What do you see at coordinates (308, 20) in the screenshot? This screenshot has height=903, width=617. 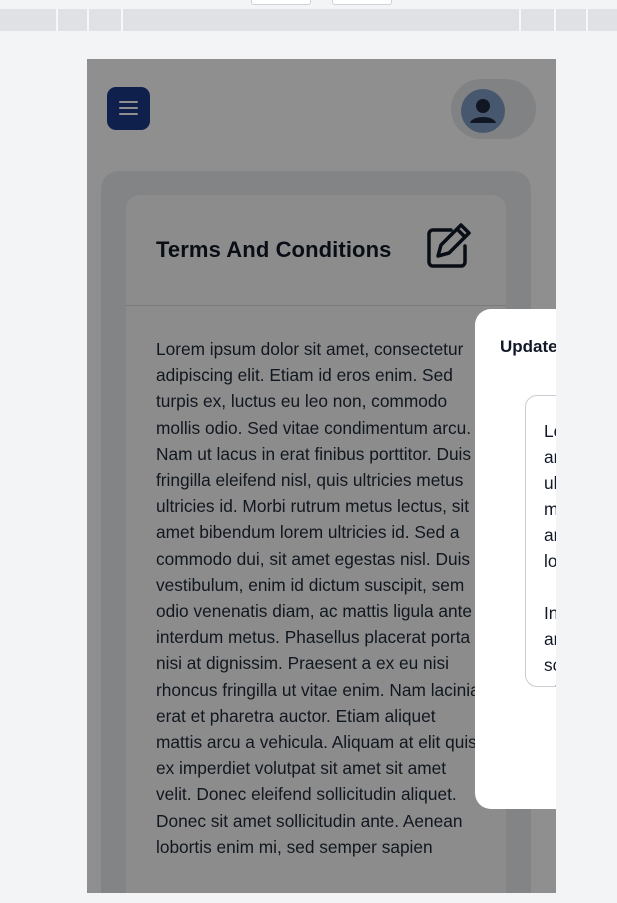 I see `ruler-bar` at bounding box center [308, 20].